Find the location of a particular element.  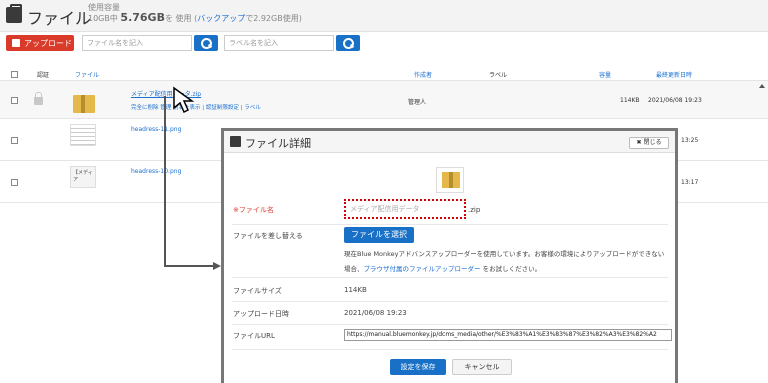

cancel-button: キャンセル is located at coordinates (482, 367).